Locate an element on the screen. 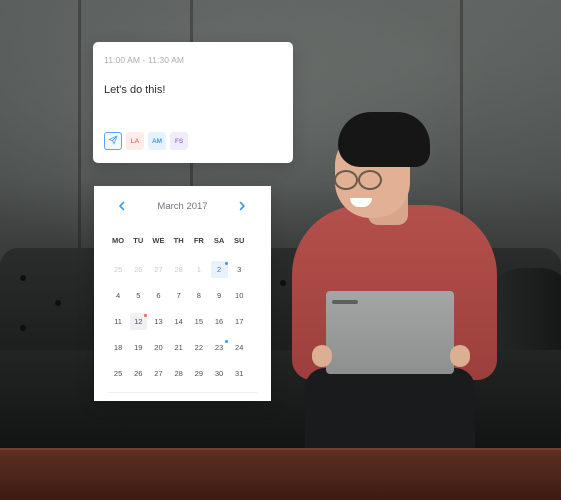  calendar-day: 6 is located at coordinates (158, 295).